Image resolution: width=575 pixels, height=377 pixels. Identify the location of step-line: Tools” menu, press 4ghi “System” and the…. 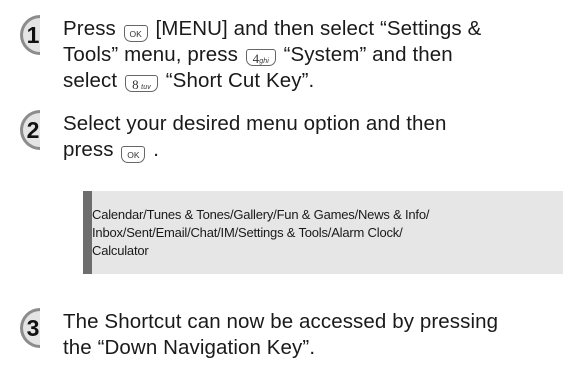
(258, 54).